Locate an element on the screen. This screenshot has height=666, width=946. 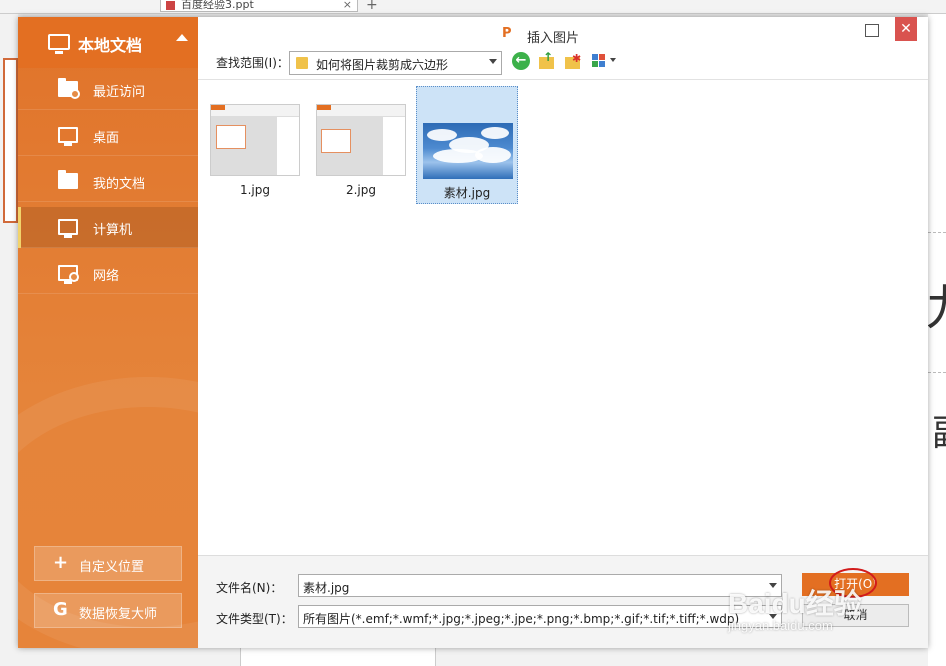
sidebar-item-computer: 计算机 is located at coordinates (108, 227).